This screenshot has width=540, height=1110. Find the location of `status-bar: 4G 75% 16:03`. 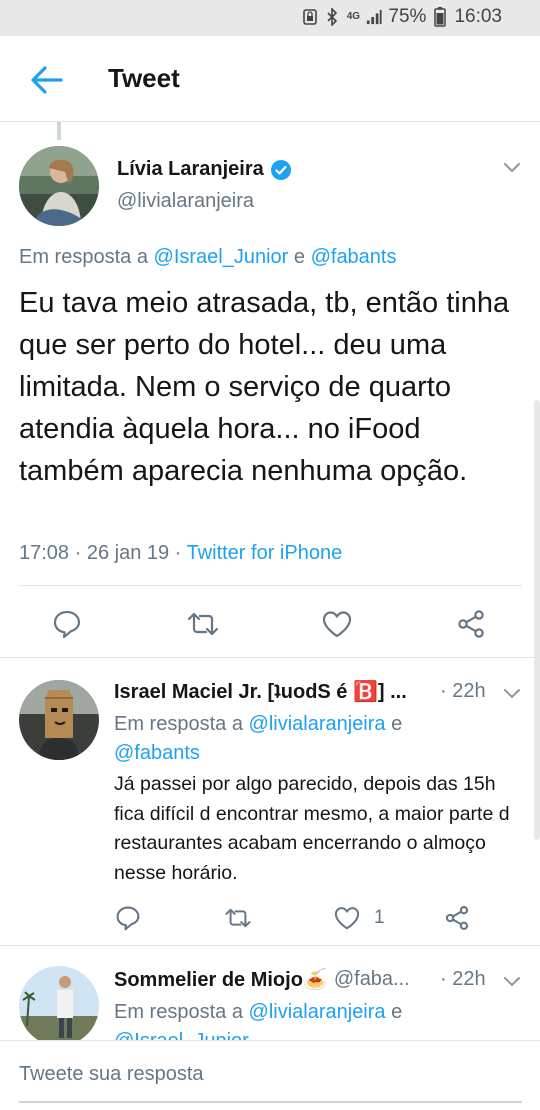

status-bar: 4G 75% 16:03 is located at coordinates (270, 18).